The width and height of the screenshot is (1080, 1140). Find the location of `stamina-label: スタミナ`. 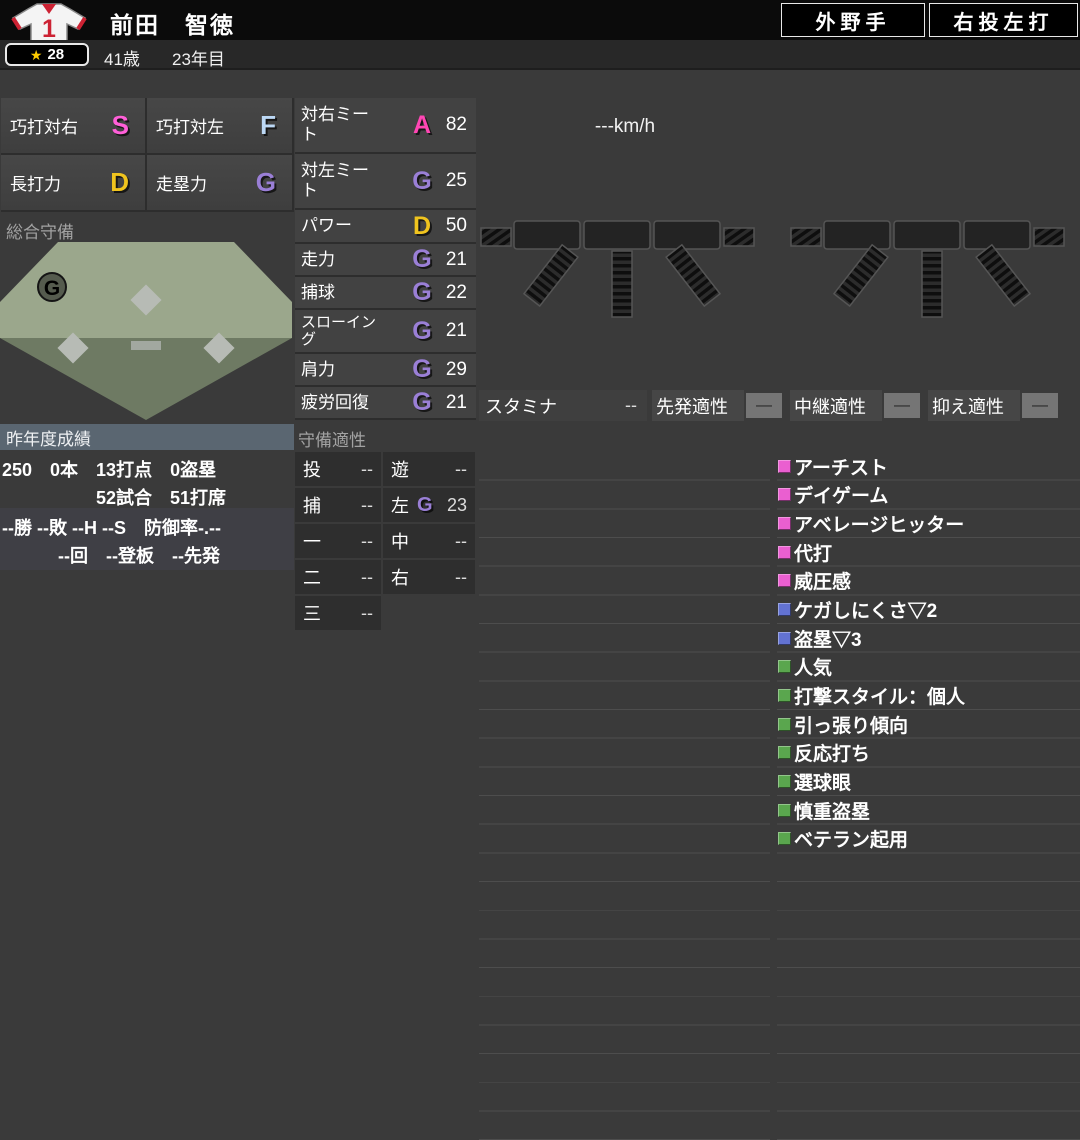

stamina-label: スタミナ is located at coordinates (521, 406).